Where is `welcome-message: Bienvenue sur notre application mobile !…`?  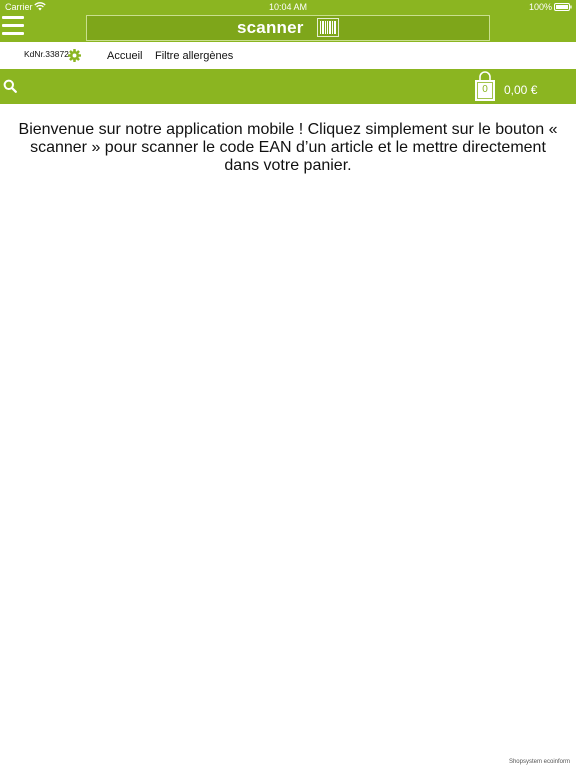 welcome-message: Bienvenue sur notre application mobile !… is located at coordinates (288, 147).